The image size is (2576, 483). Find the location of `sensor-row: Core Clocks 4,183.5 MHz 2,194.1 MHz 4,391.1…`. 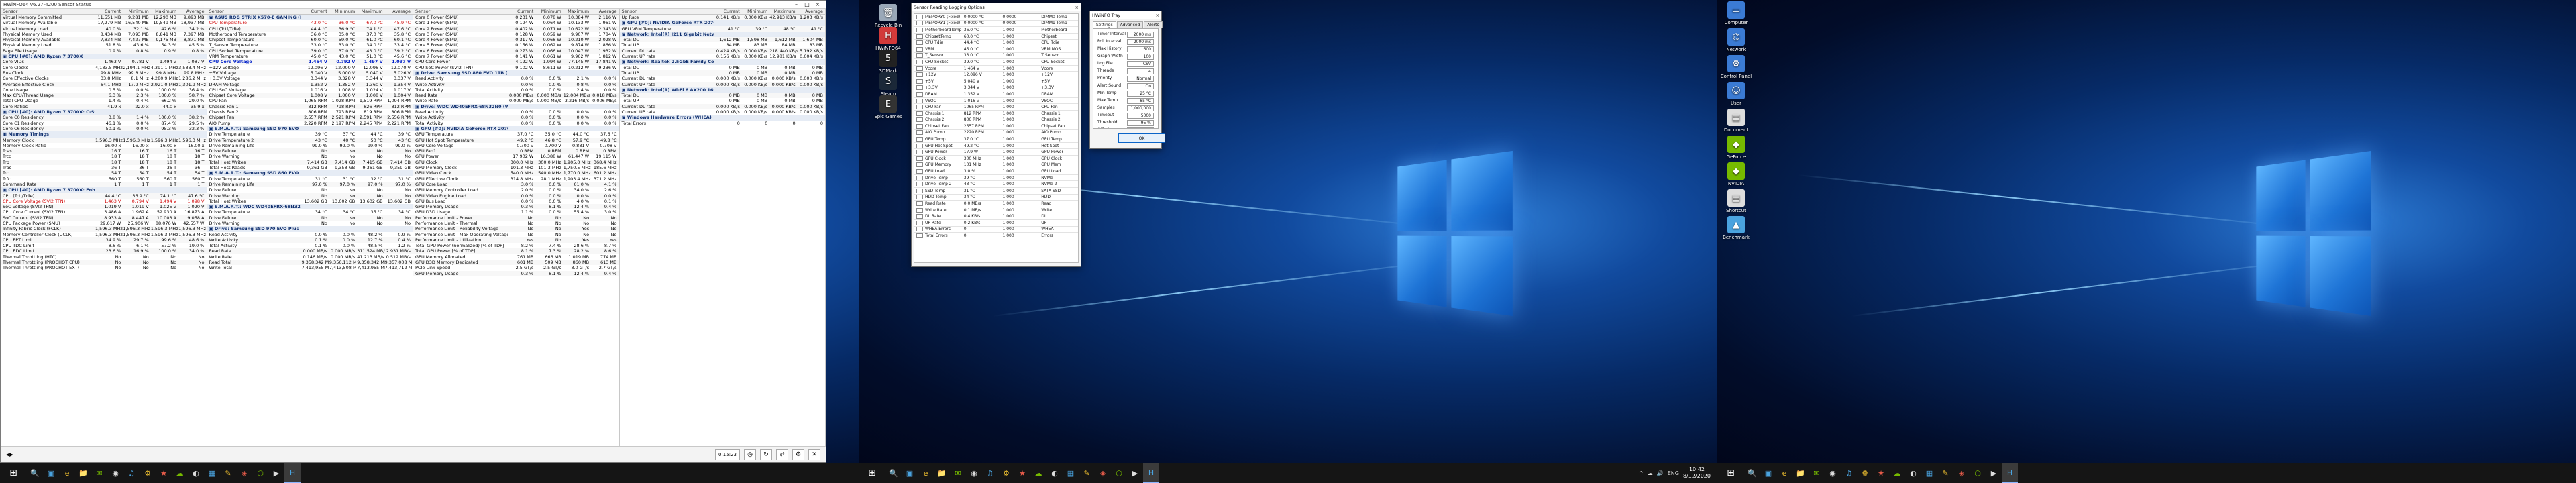

sensor-row: Core Clocks 4,183.5 MHz 2,194.1 MHz 4,391.1… is located at coordinates (104, 67).